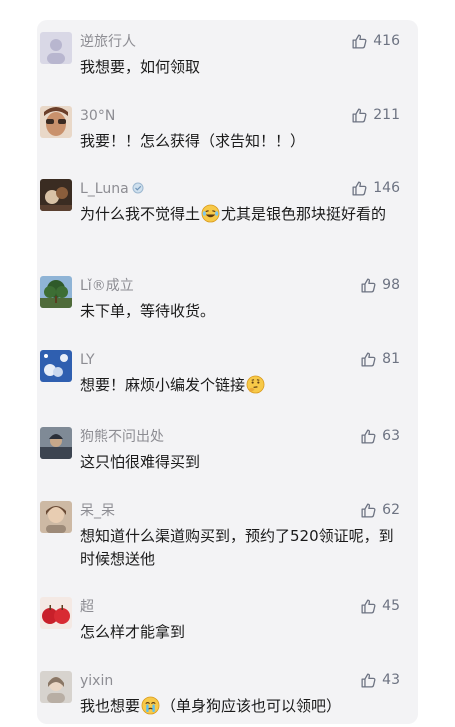  I want to click on like-button: 211, so click(375, 115).